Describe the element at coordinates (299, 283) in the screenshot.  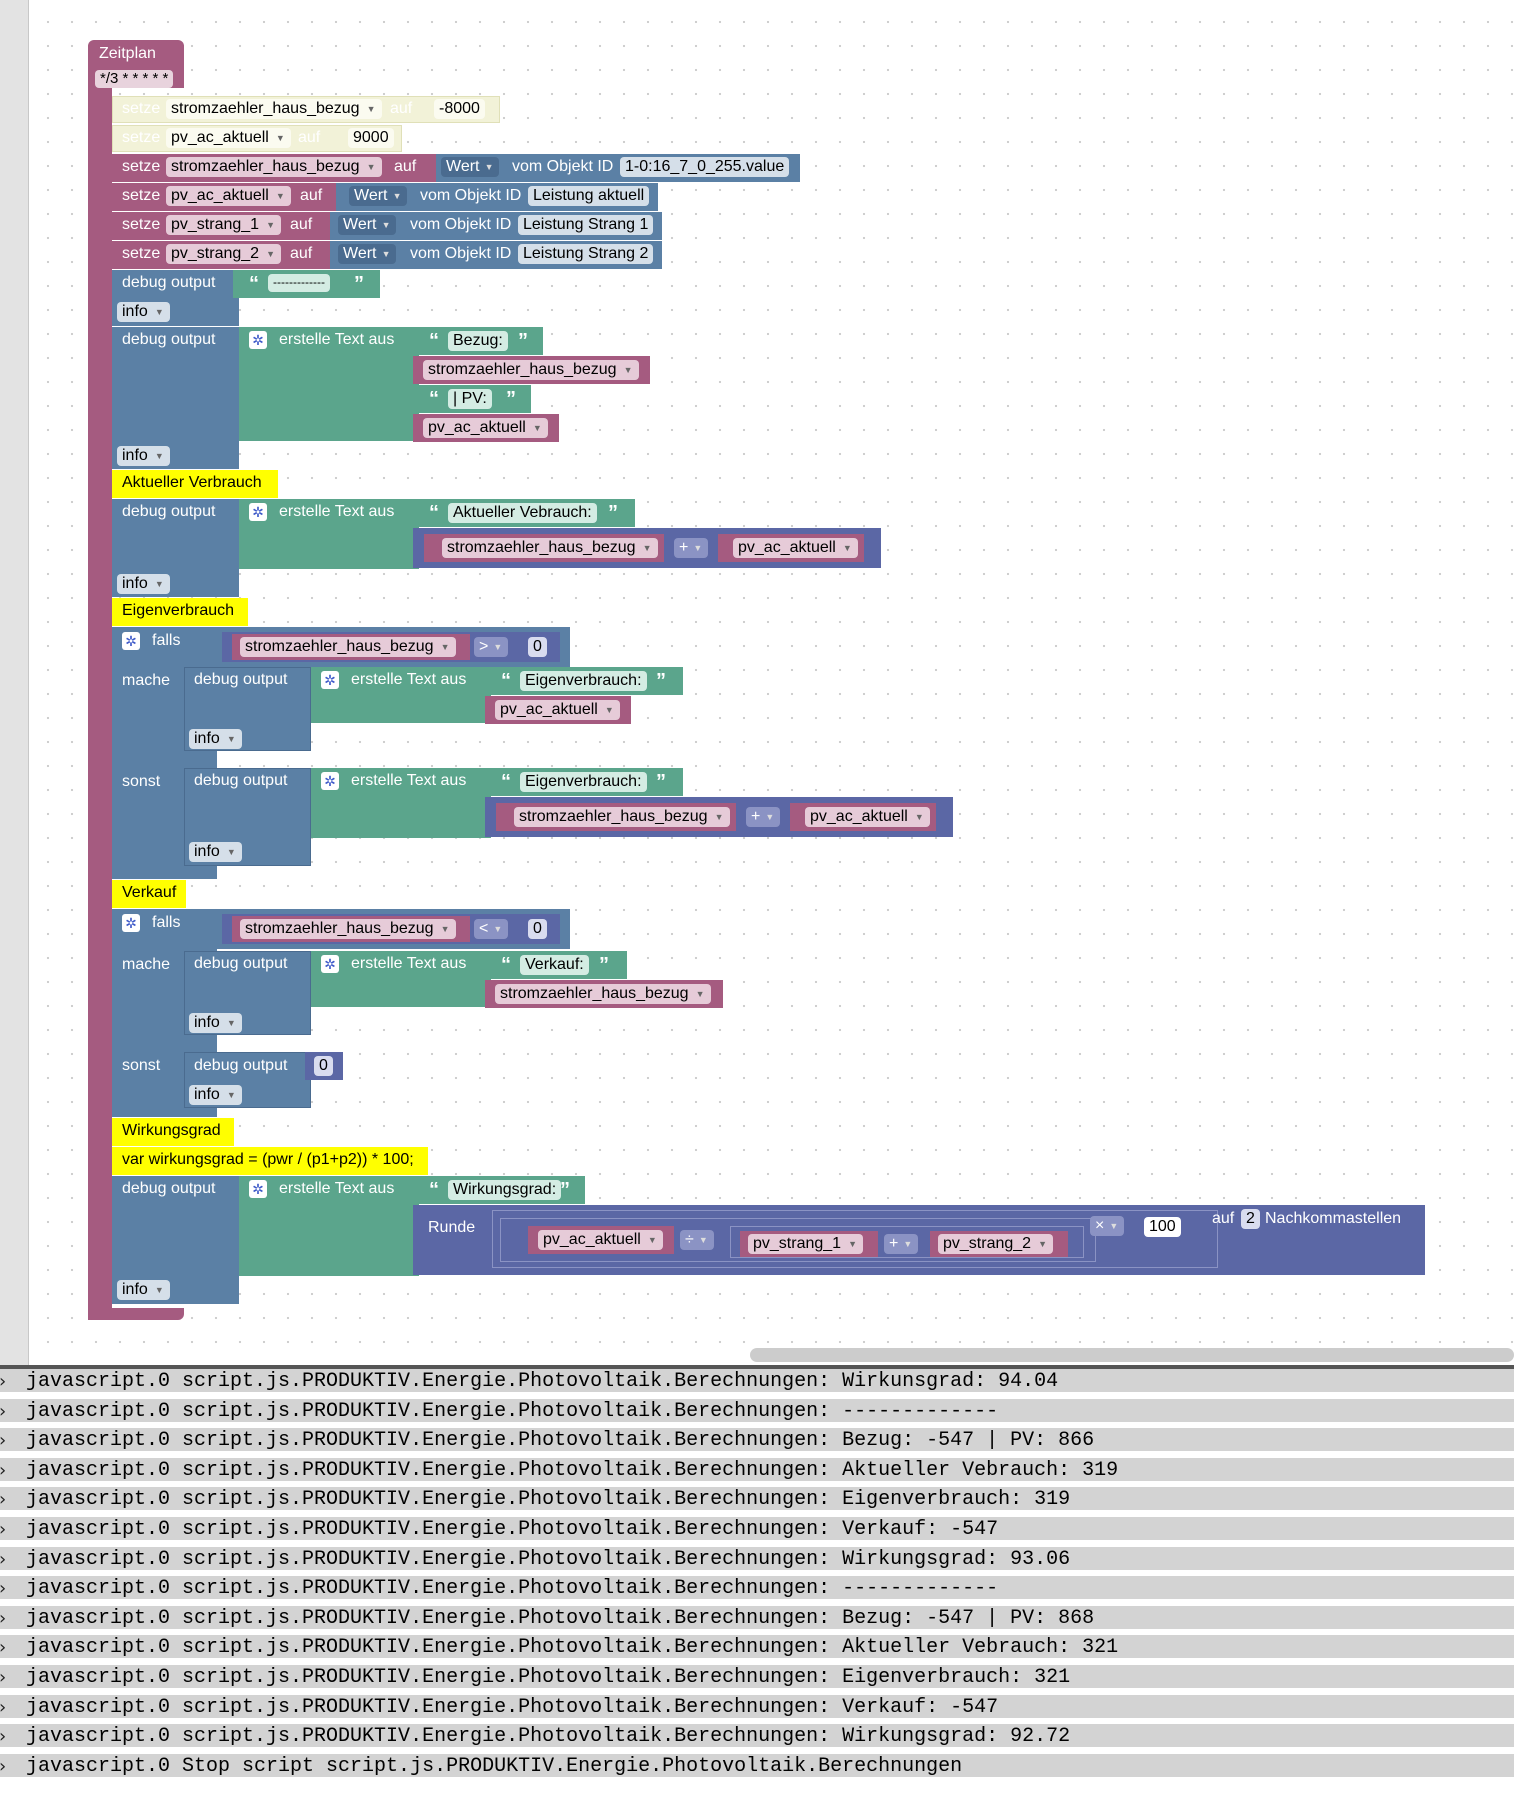
I see `text-field: -------------` at that location.